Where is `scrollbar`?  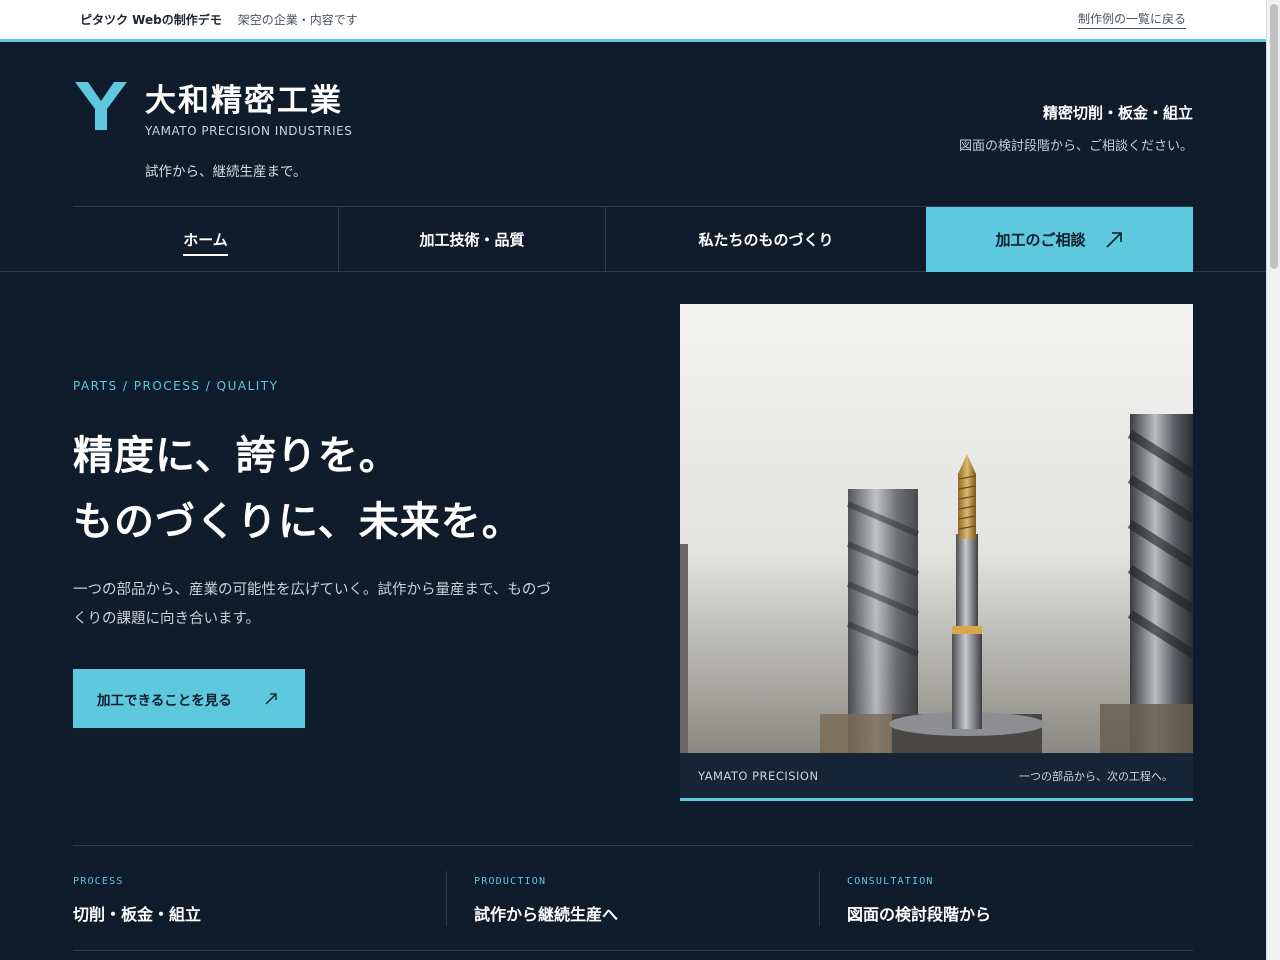 scrollbar is located at coordinates (1273, 480).